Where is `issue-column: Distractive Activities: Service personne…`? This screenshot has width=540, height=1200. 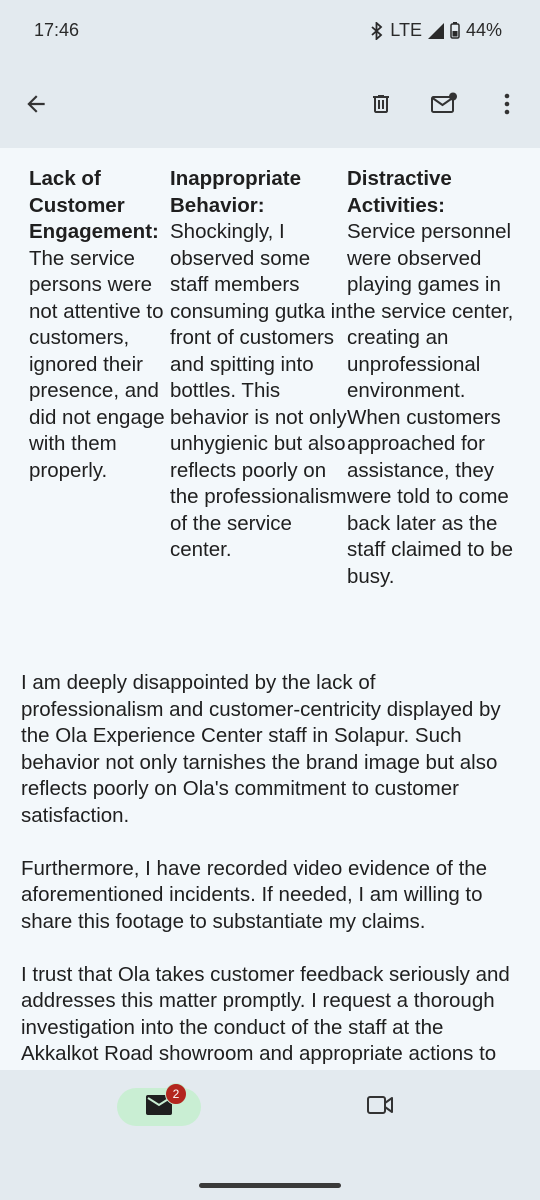 issue-column: Distractive Activities: Service personne… is located at coordinates (433, 378).